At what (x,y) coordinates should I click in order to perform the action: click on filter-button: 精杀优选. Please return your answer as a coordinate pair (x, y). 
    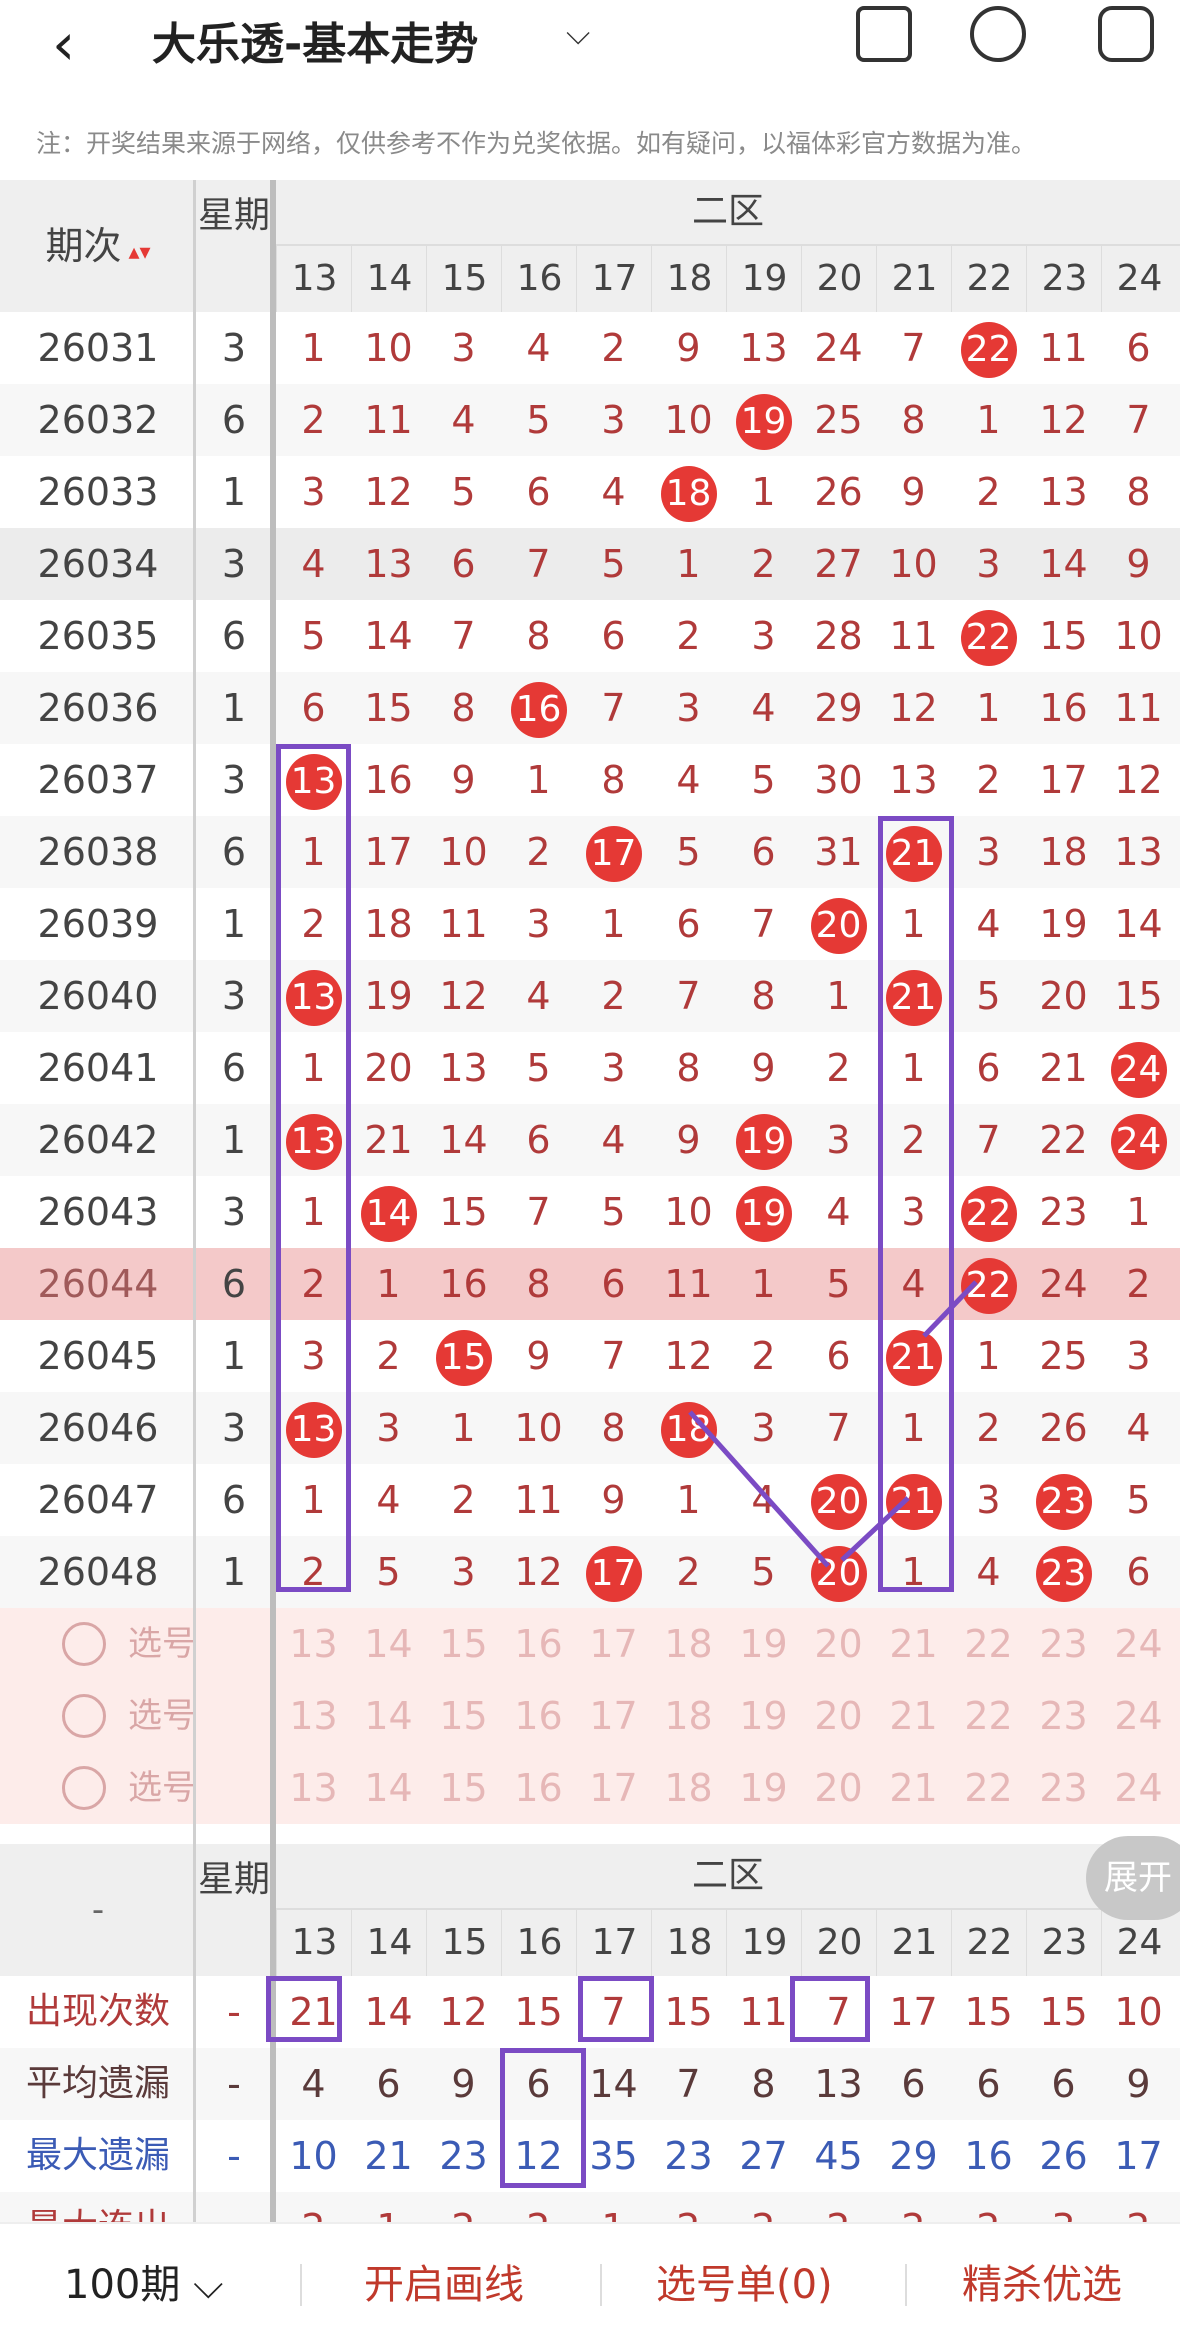
    Looking at the image, I should click on (1042, 2281).